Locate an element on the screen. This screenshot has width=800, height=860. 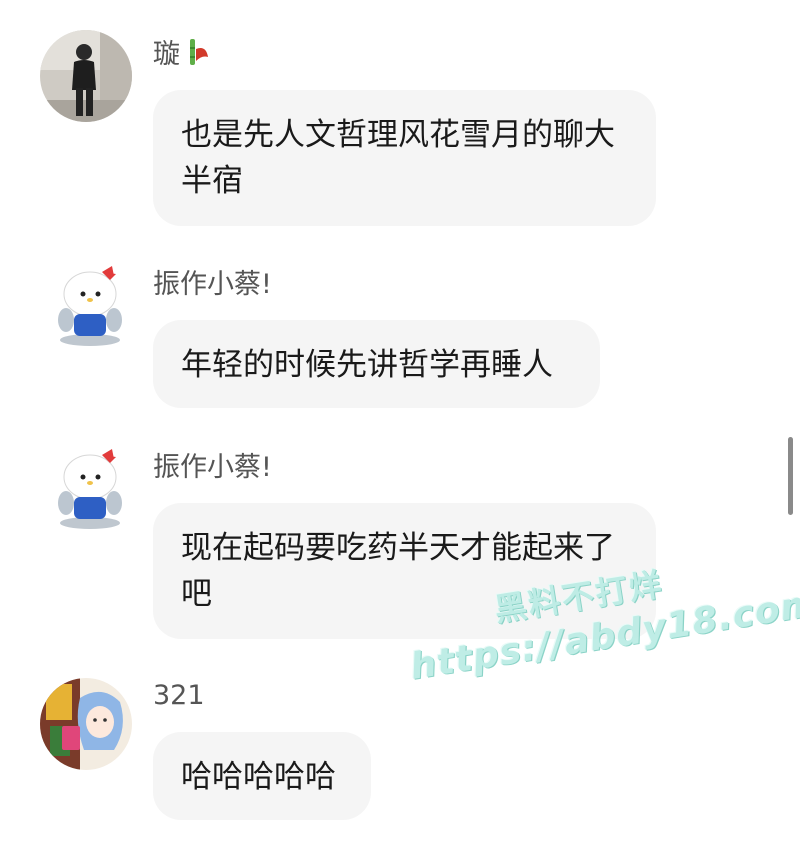
bamboo-icon is located at coordinates (198, 55).